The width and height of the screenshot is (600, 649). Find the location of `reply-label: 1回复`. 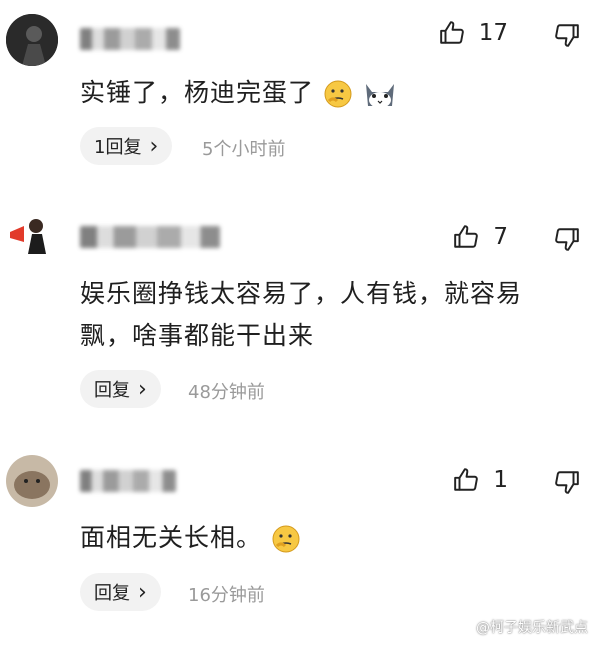

reply-label: 1回复 is located at coordinates (118, 147).